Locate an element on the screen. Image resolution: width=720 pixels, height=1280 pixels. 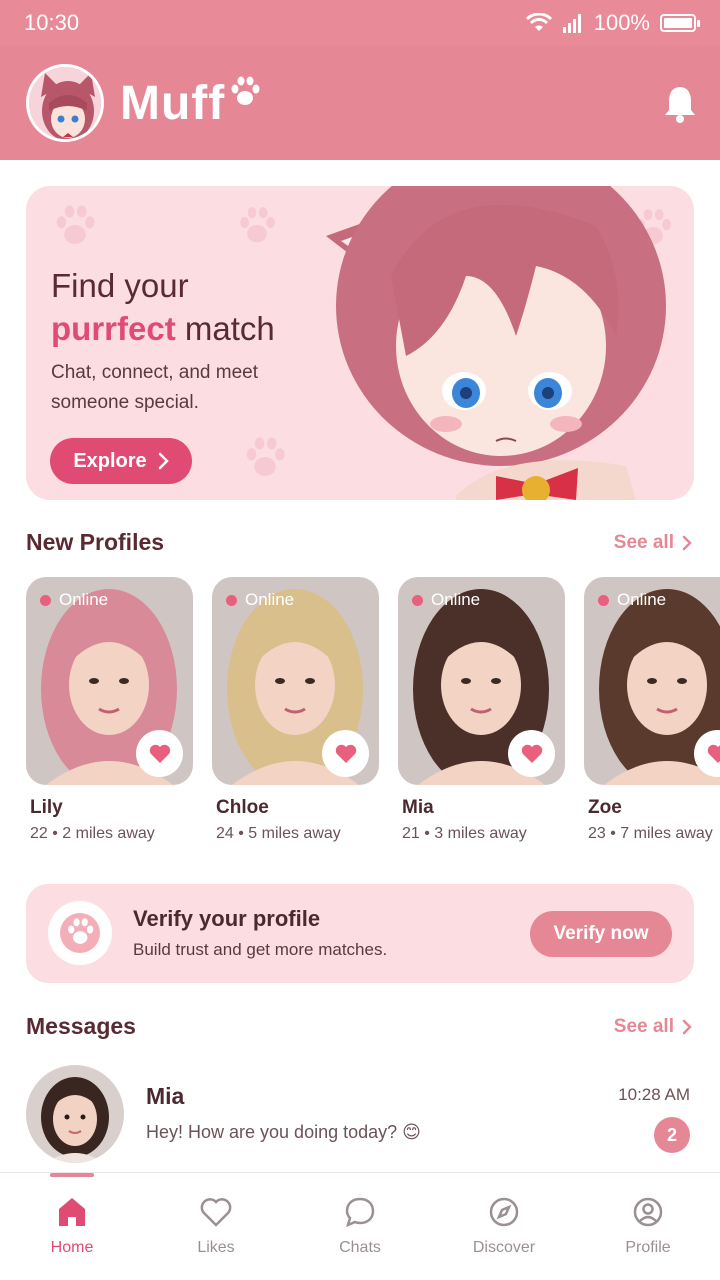
battery-percent: 100% is located at coordinates (621, 22).